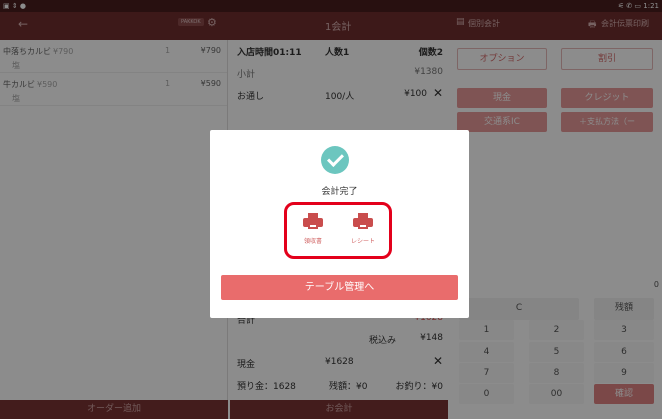  I want to click on slip-label: レシート, so click(363, 240).